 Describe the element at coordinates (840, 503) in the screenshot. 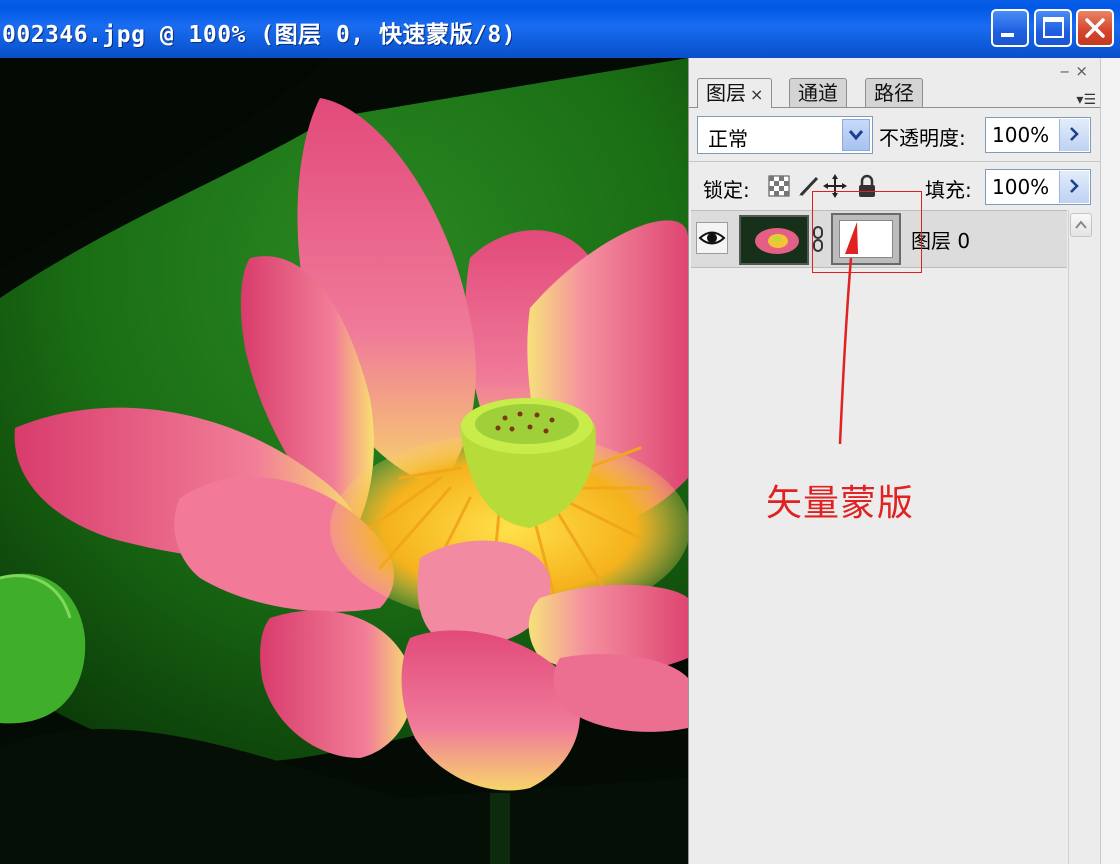

I see `annotation-label: 矢量蒙版` at that location.